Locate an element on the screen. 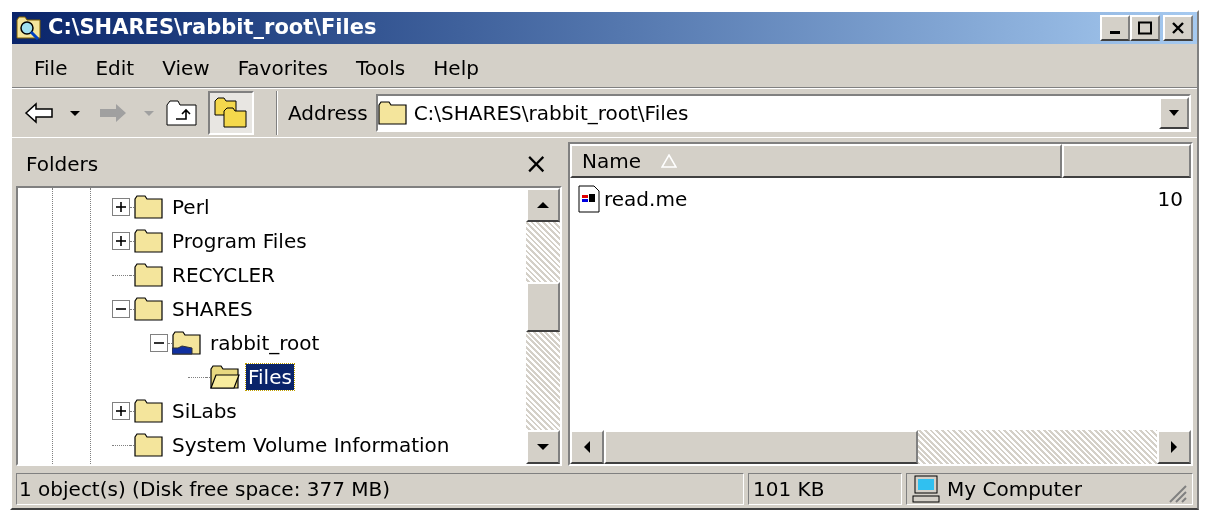  tree-item: RECYCLER is located at coordinates (223, 275).